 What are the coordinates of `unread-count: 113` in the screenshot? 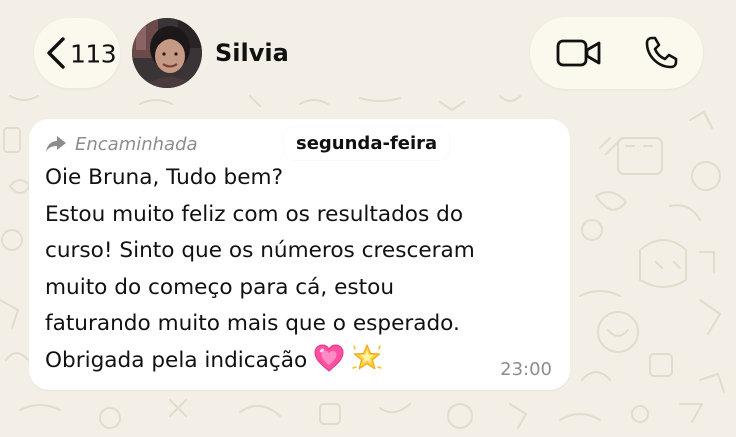 It's located at (93, 54).